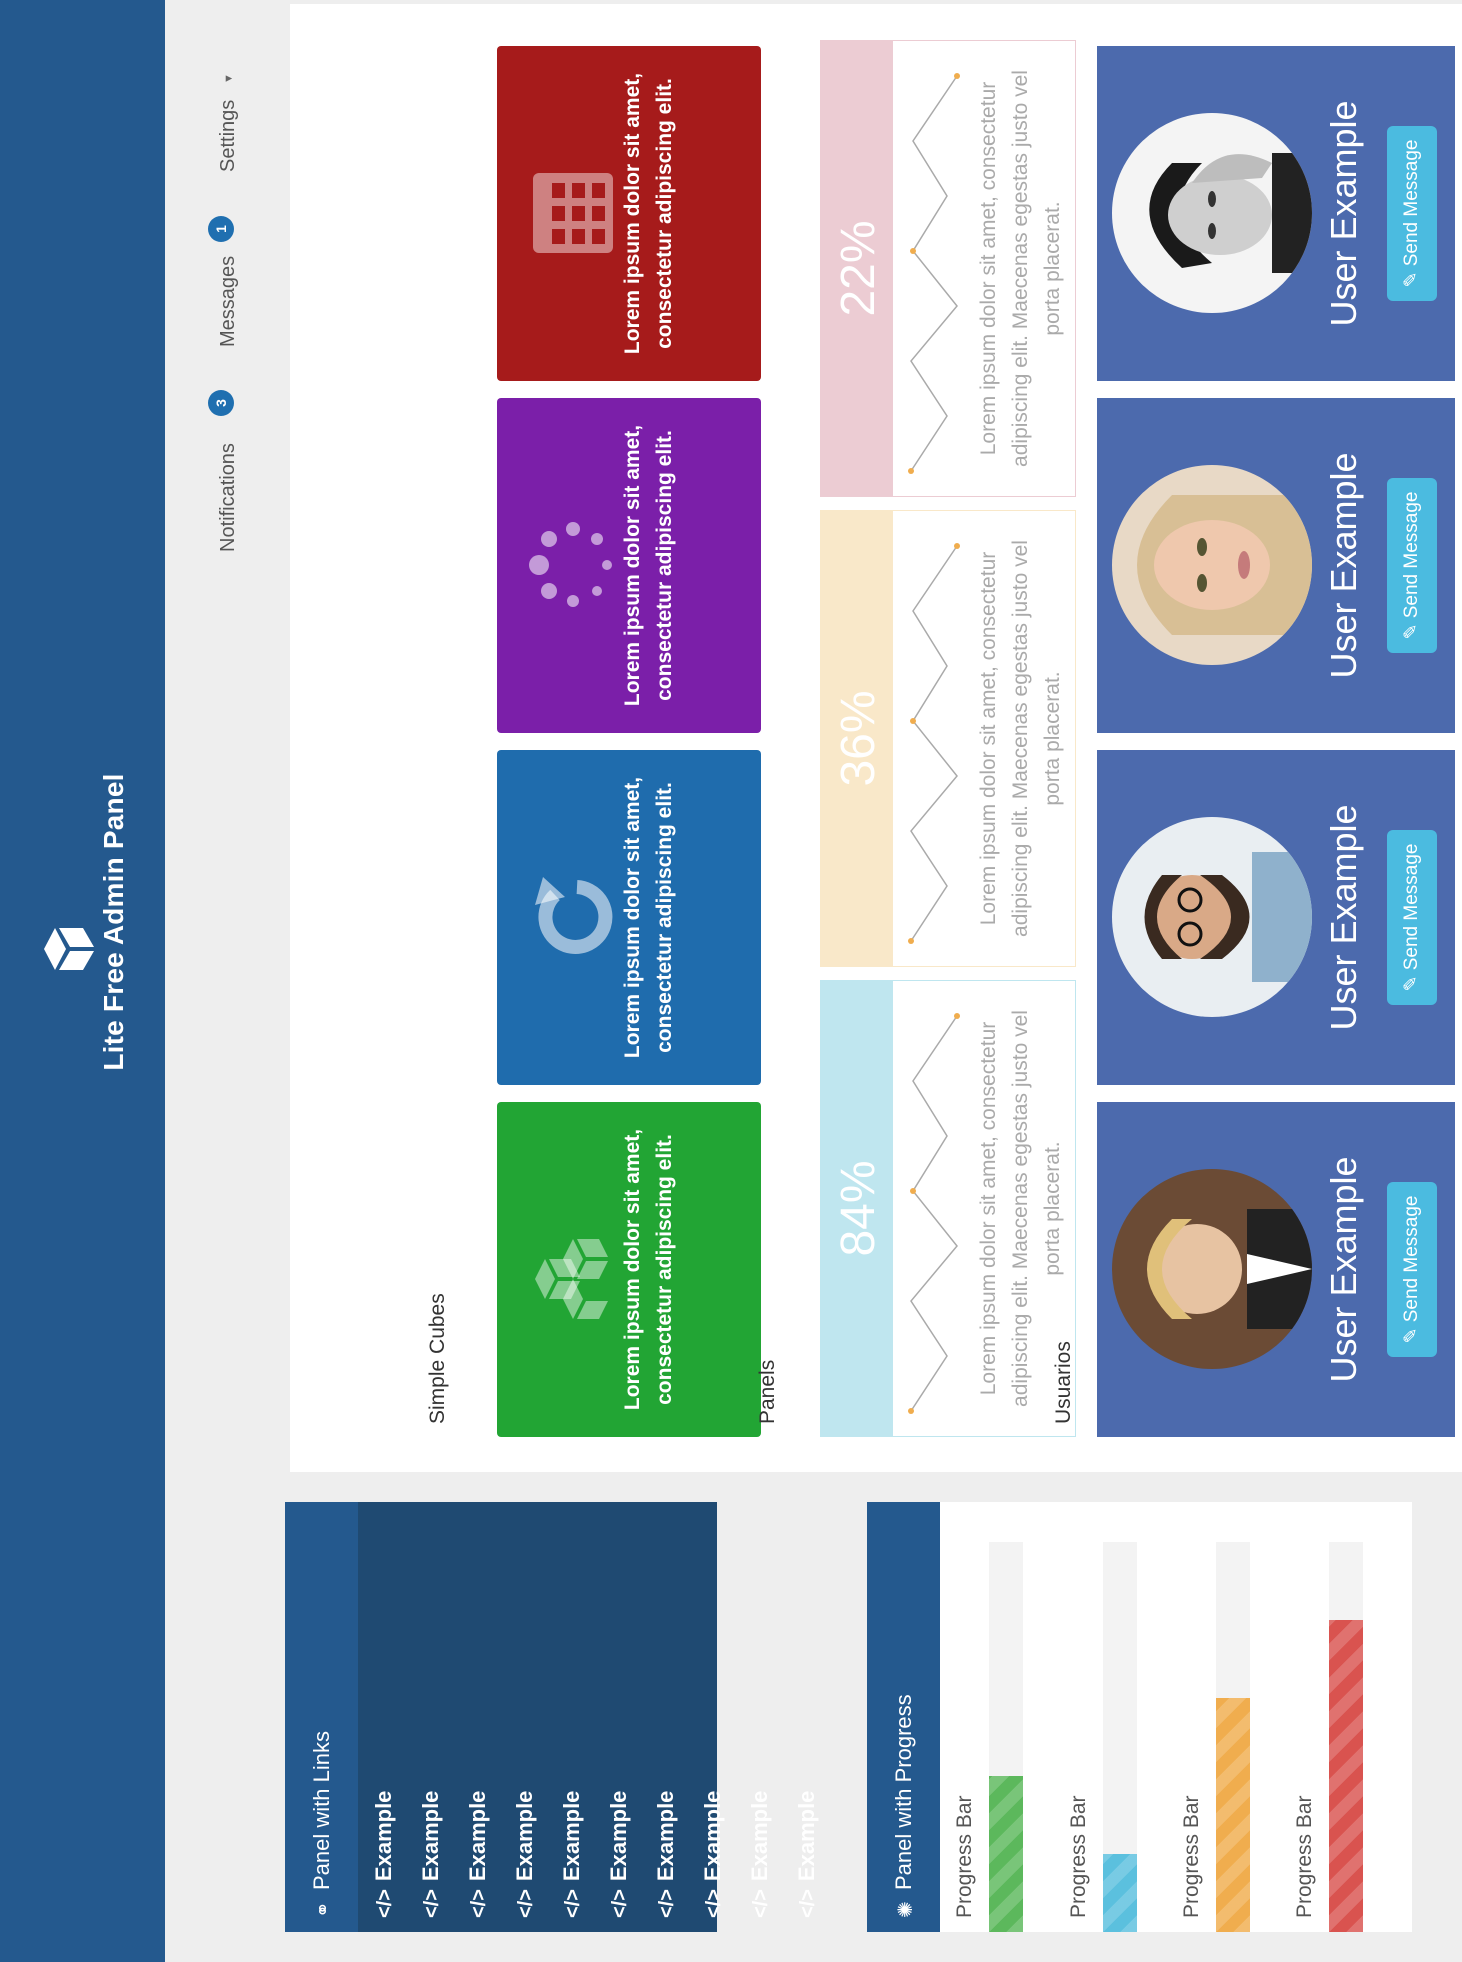 The image size is (1462, 1962). What do you see at coordinates (817, 1854) in the screenshot?
I see `sidebar-link-10: </> Example` at bounding box center [817, 1854].